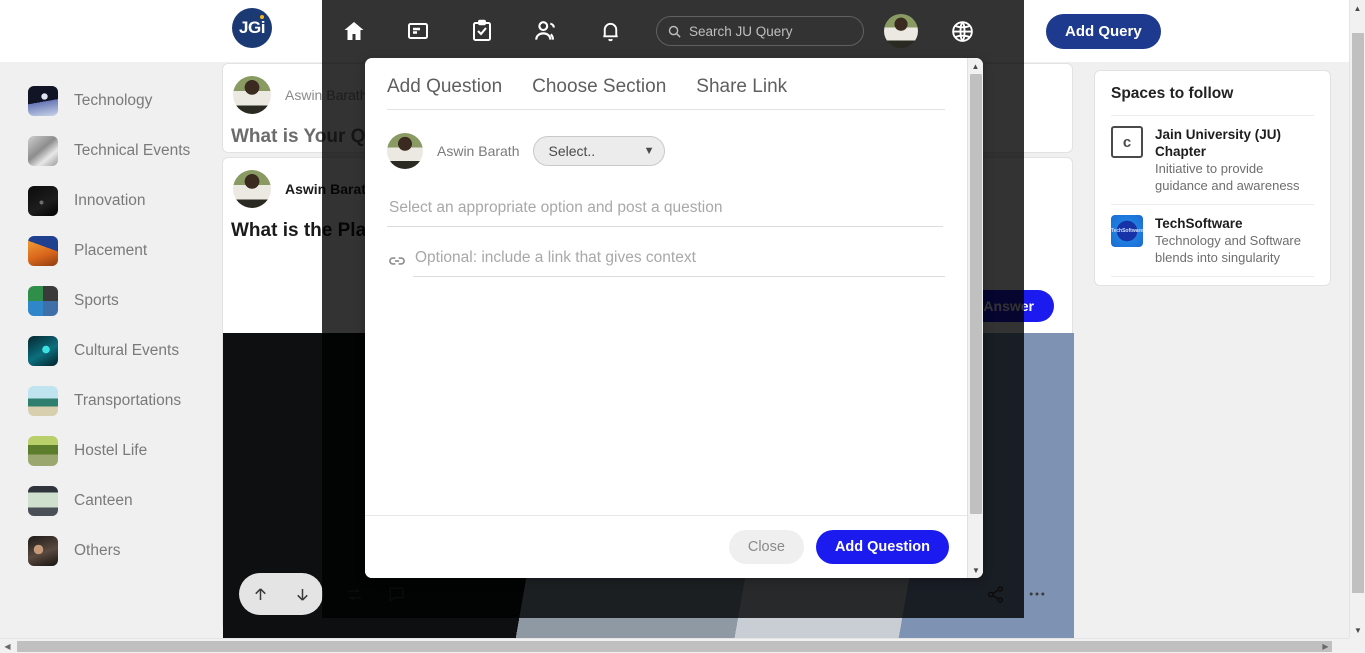 This screenshot has width=1365, height=653. I want to click on others-icon, so click(43, 551).